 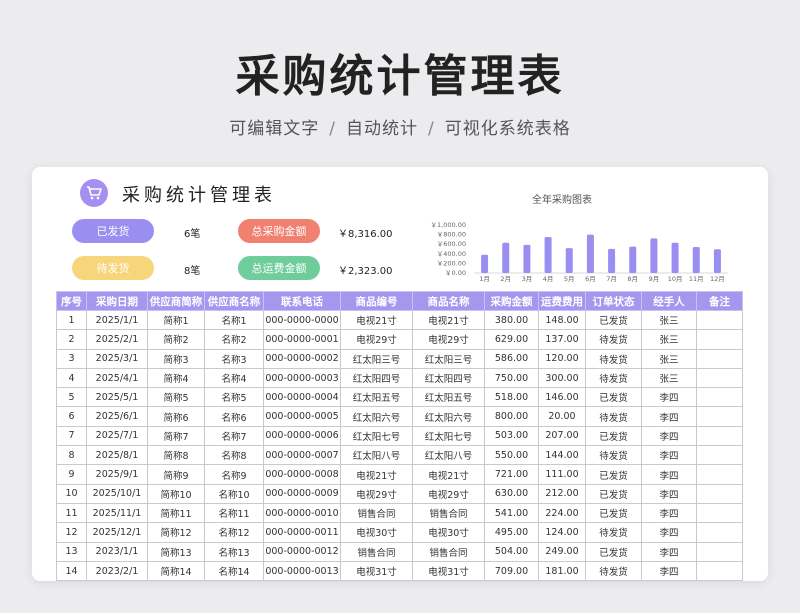 What do you see at coordinates (562, 397) in the screenshot?
I see `table-cell: 146.00` at bounding box center [562, 397].